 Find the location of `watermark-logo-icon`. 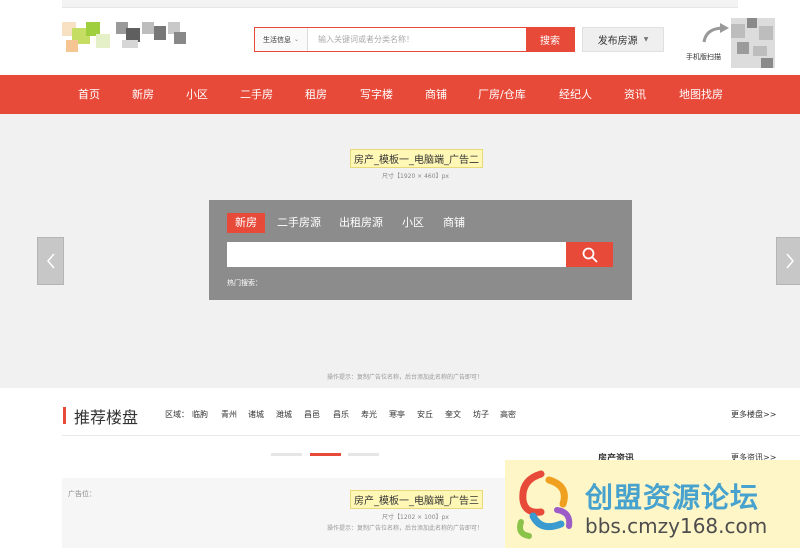

watermark-logo-icon is located at coordinates (545, 504).